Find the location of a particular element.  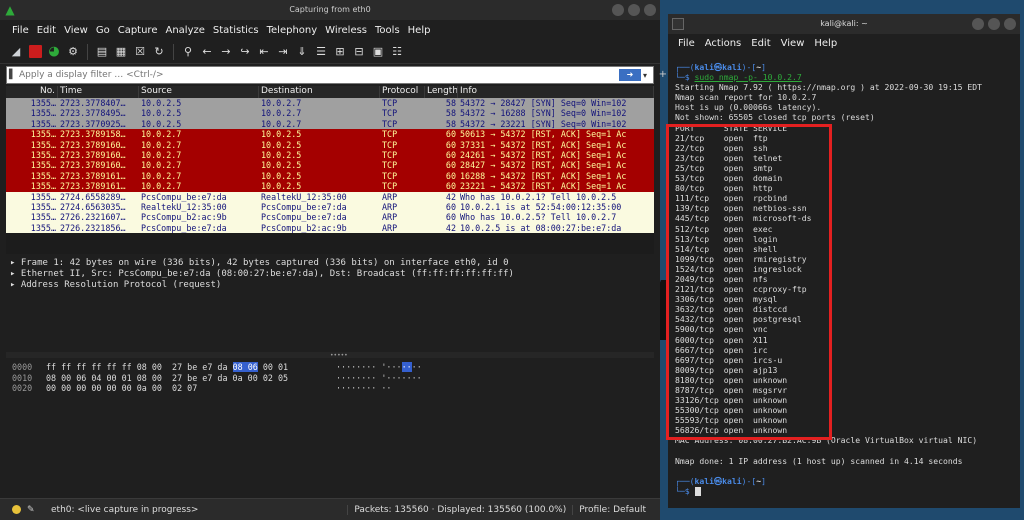

close-file-icon: ☒ is located at coordinates (140, 52).